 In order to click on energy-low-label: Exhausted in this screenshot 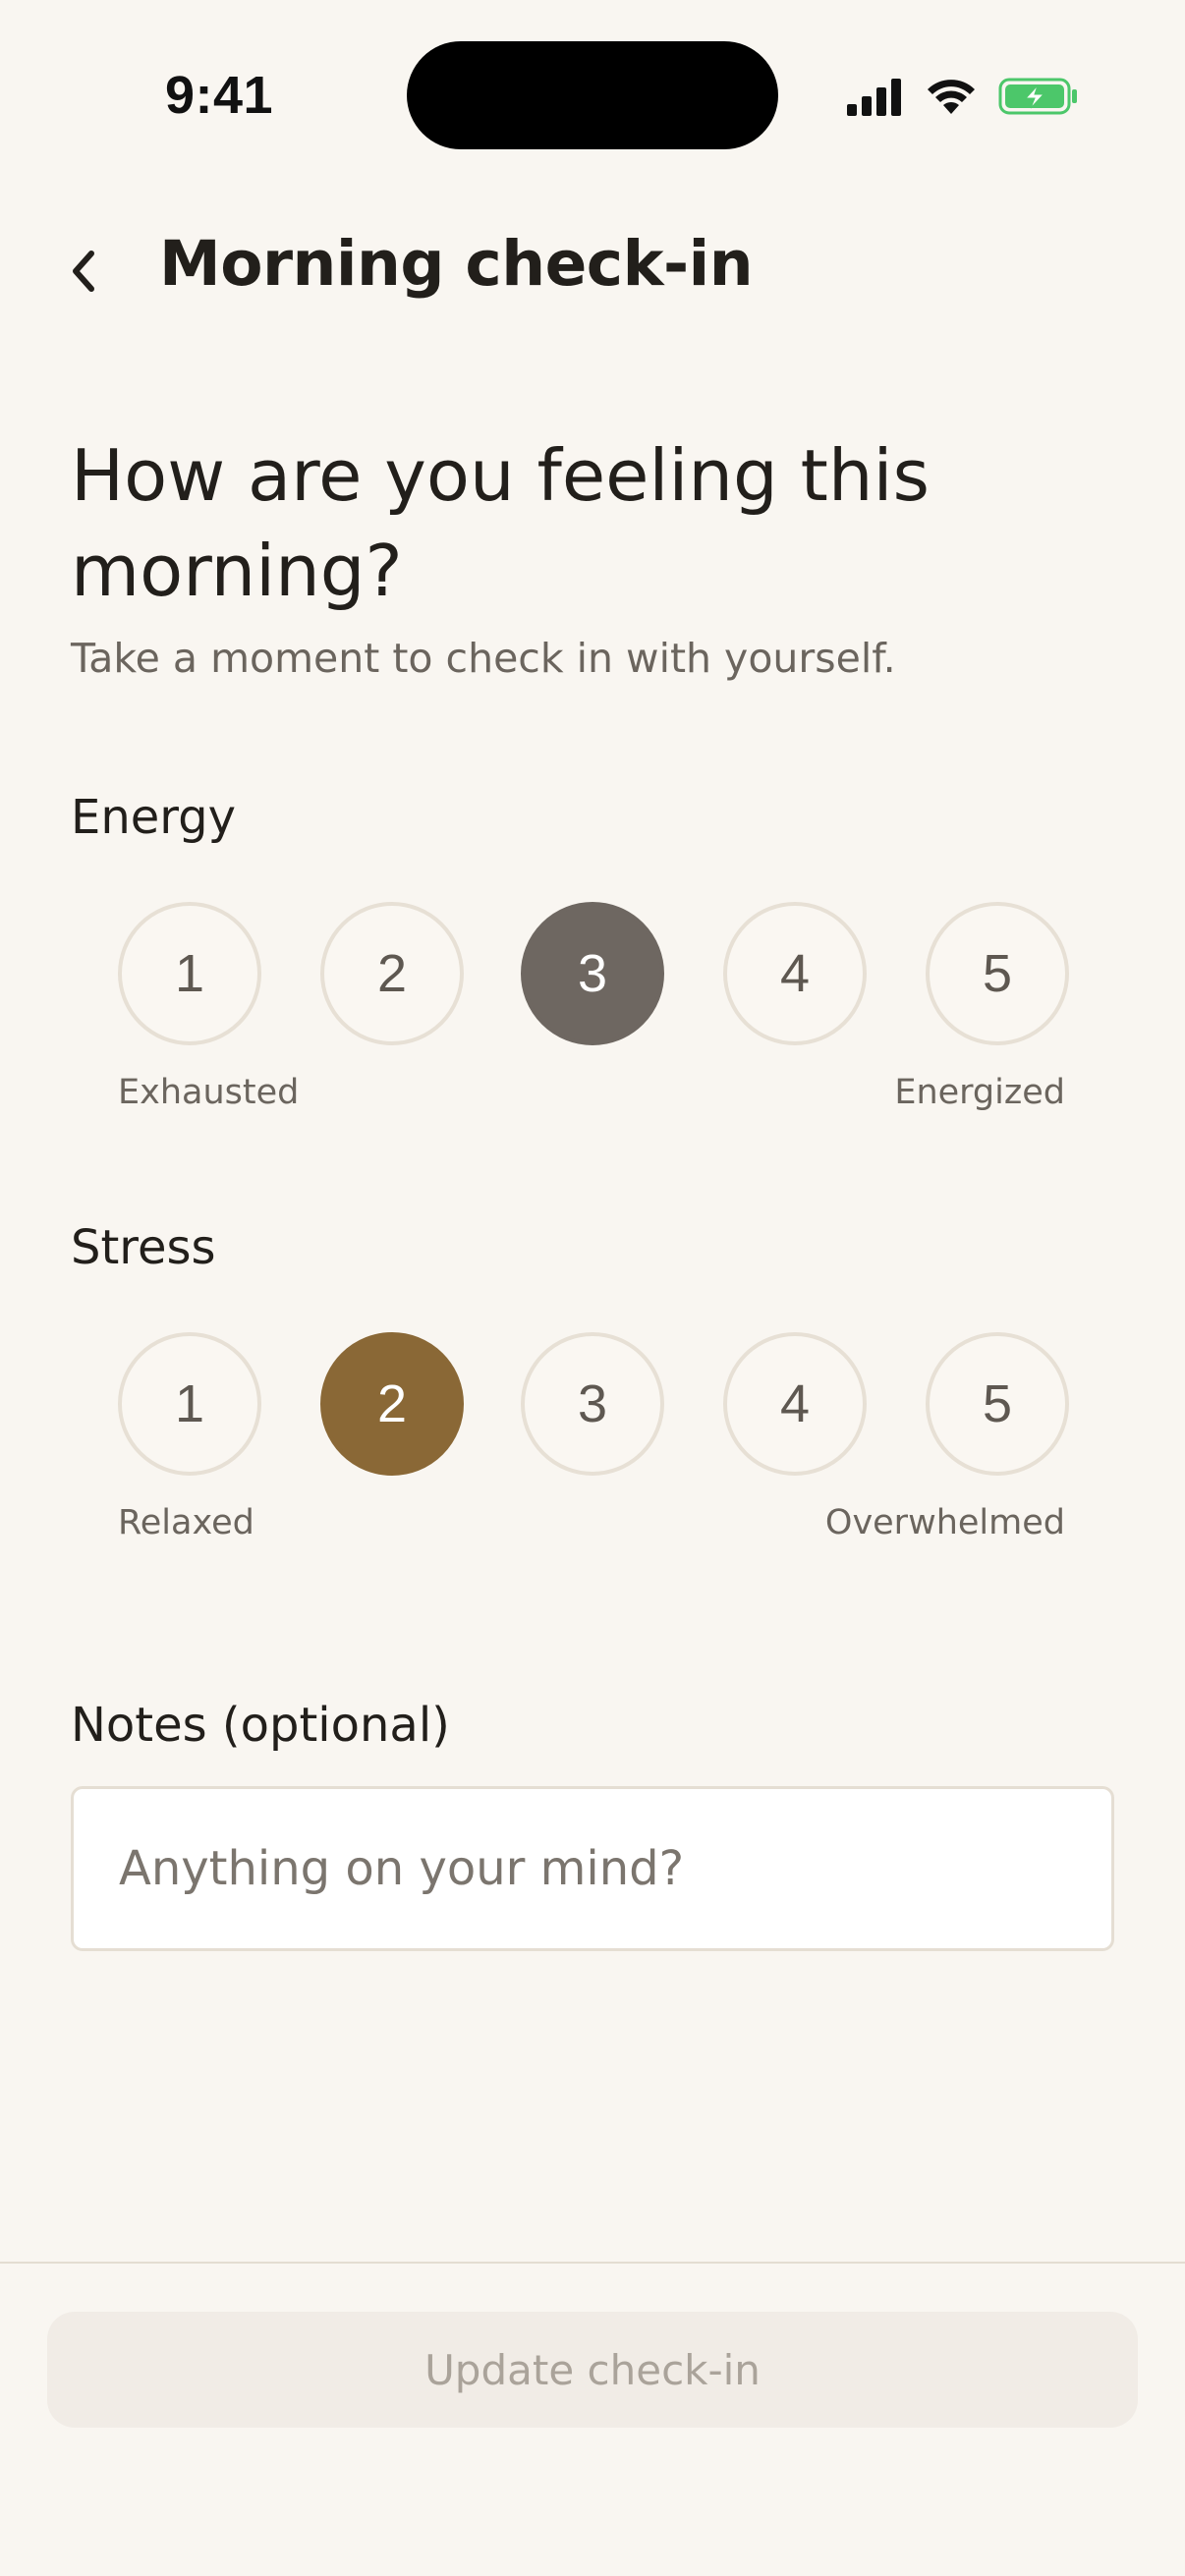, I will do `click(209, 1092)`.